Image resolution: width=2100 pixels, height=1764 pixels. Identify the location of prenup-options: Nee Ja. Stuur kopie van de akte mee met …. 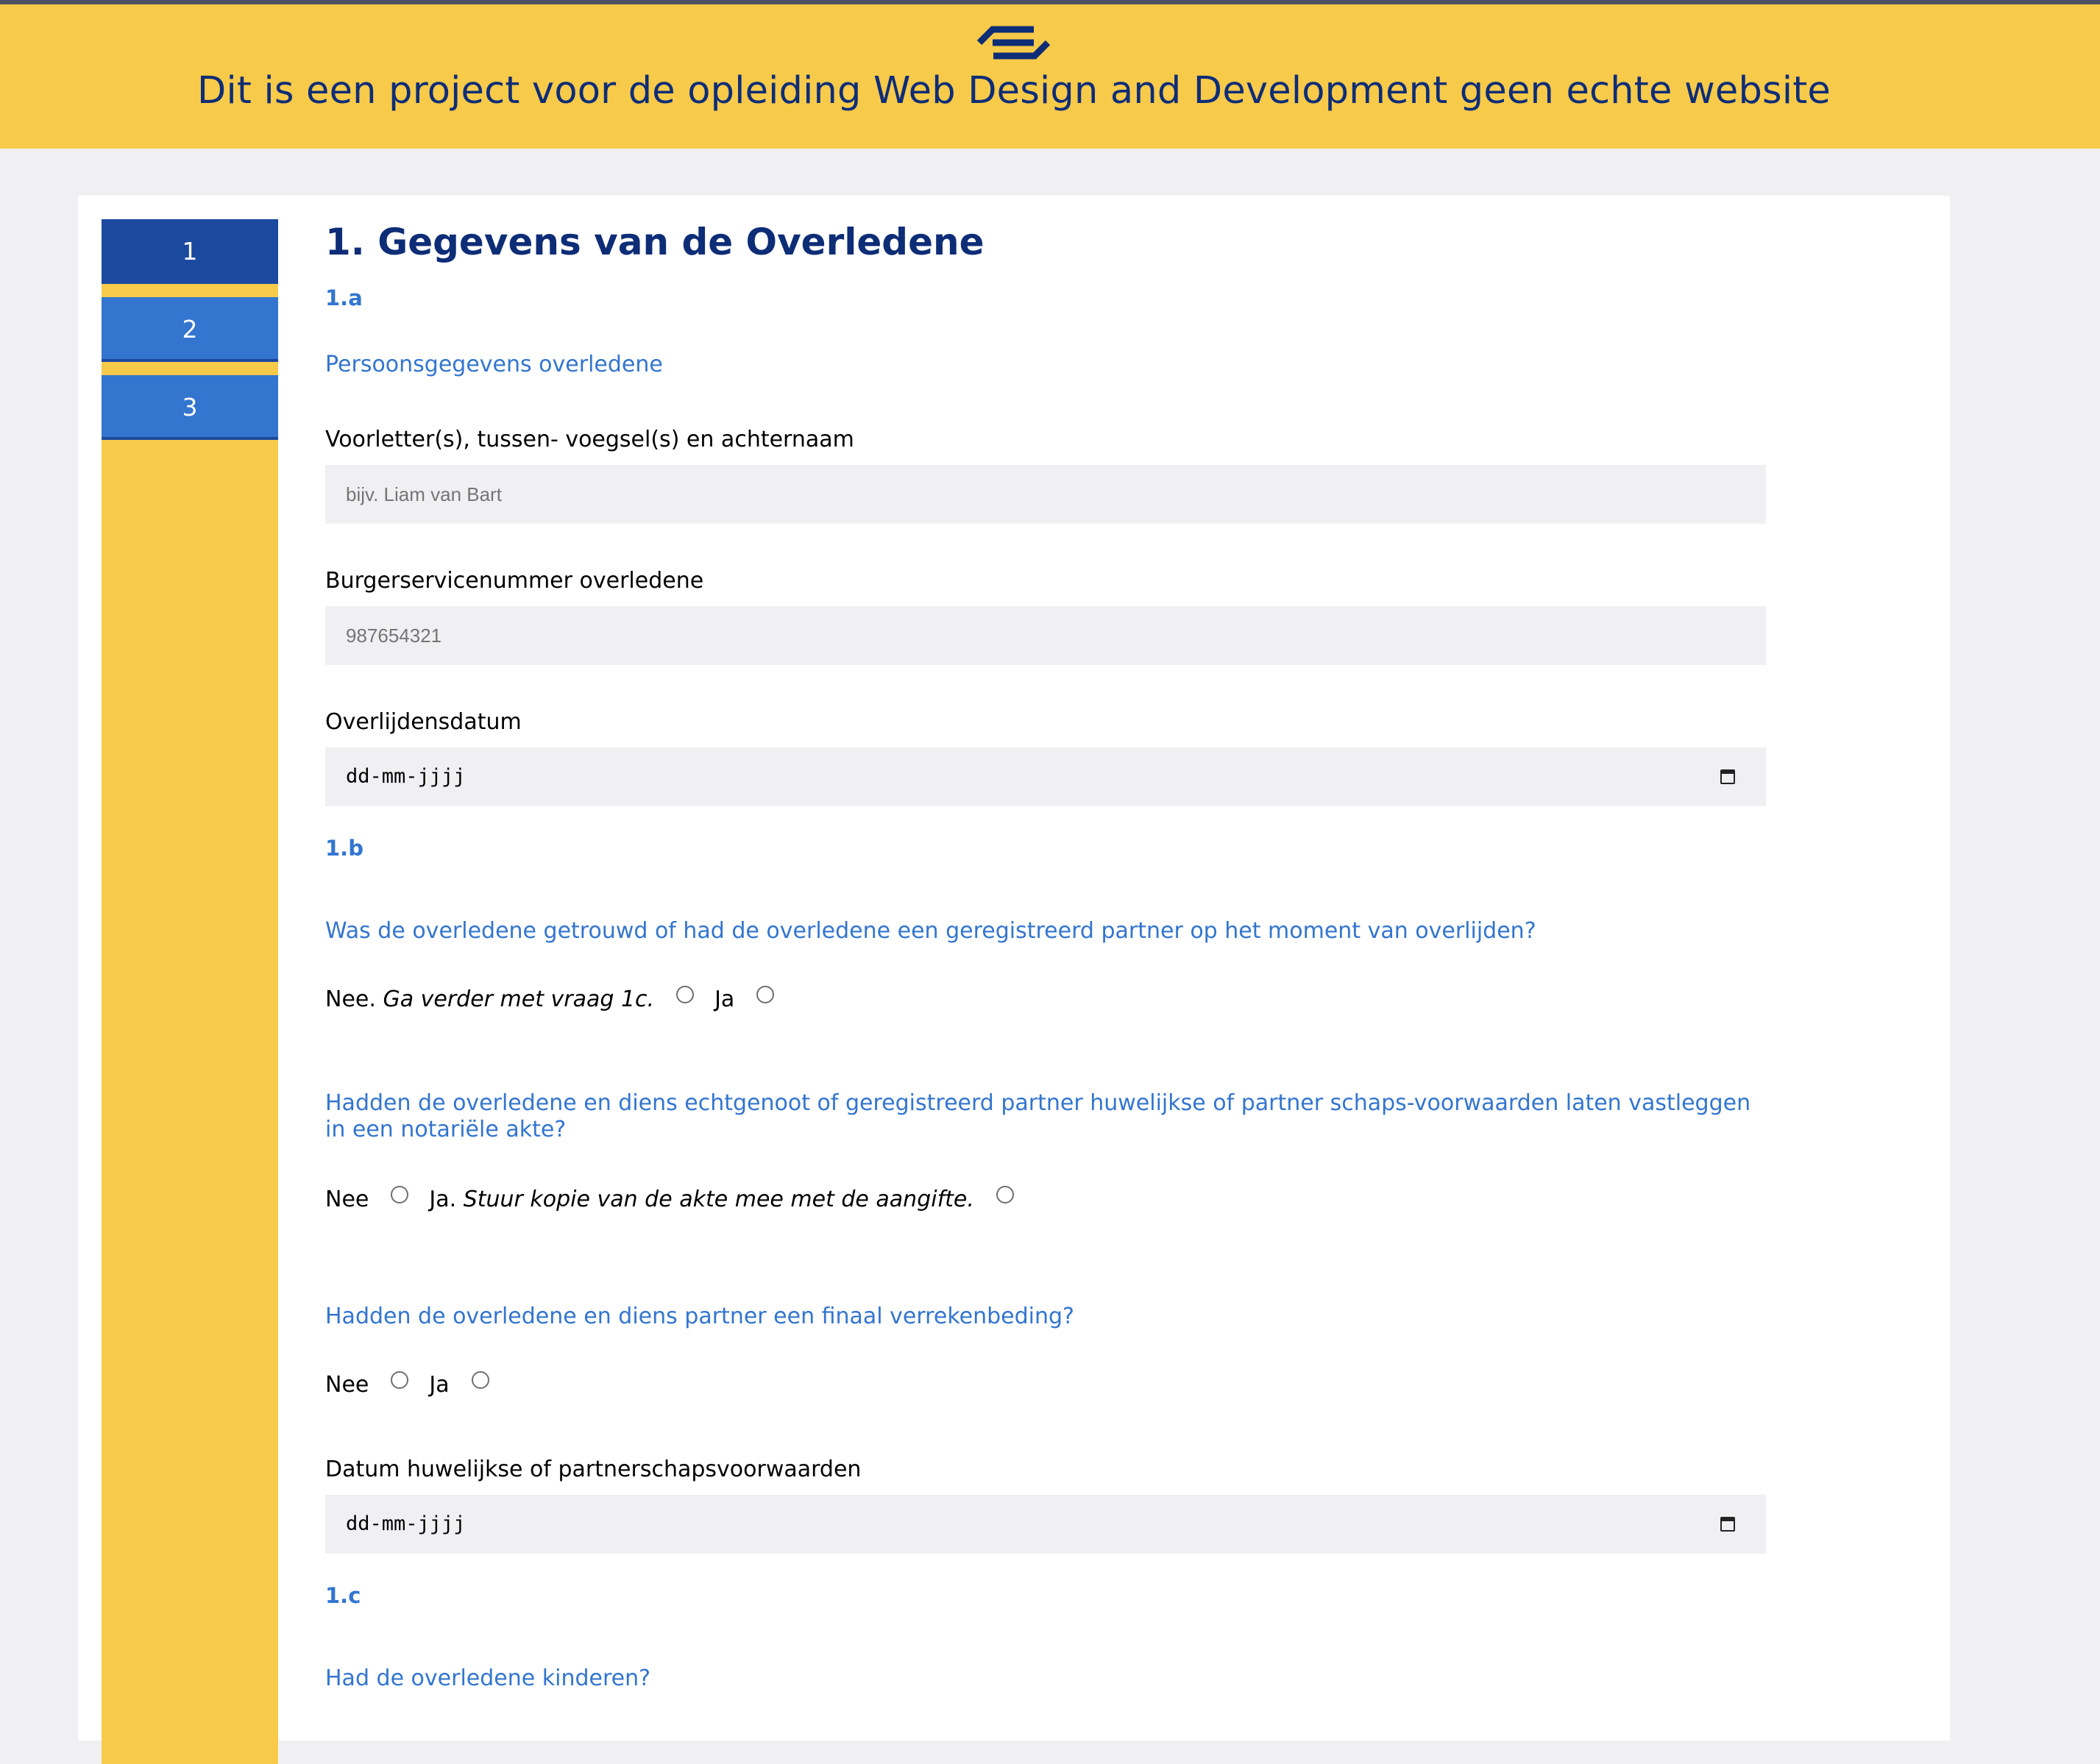
(680, 1199).